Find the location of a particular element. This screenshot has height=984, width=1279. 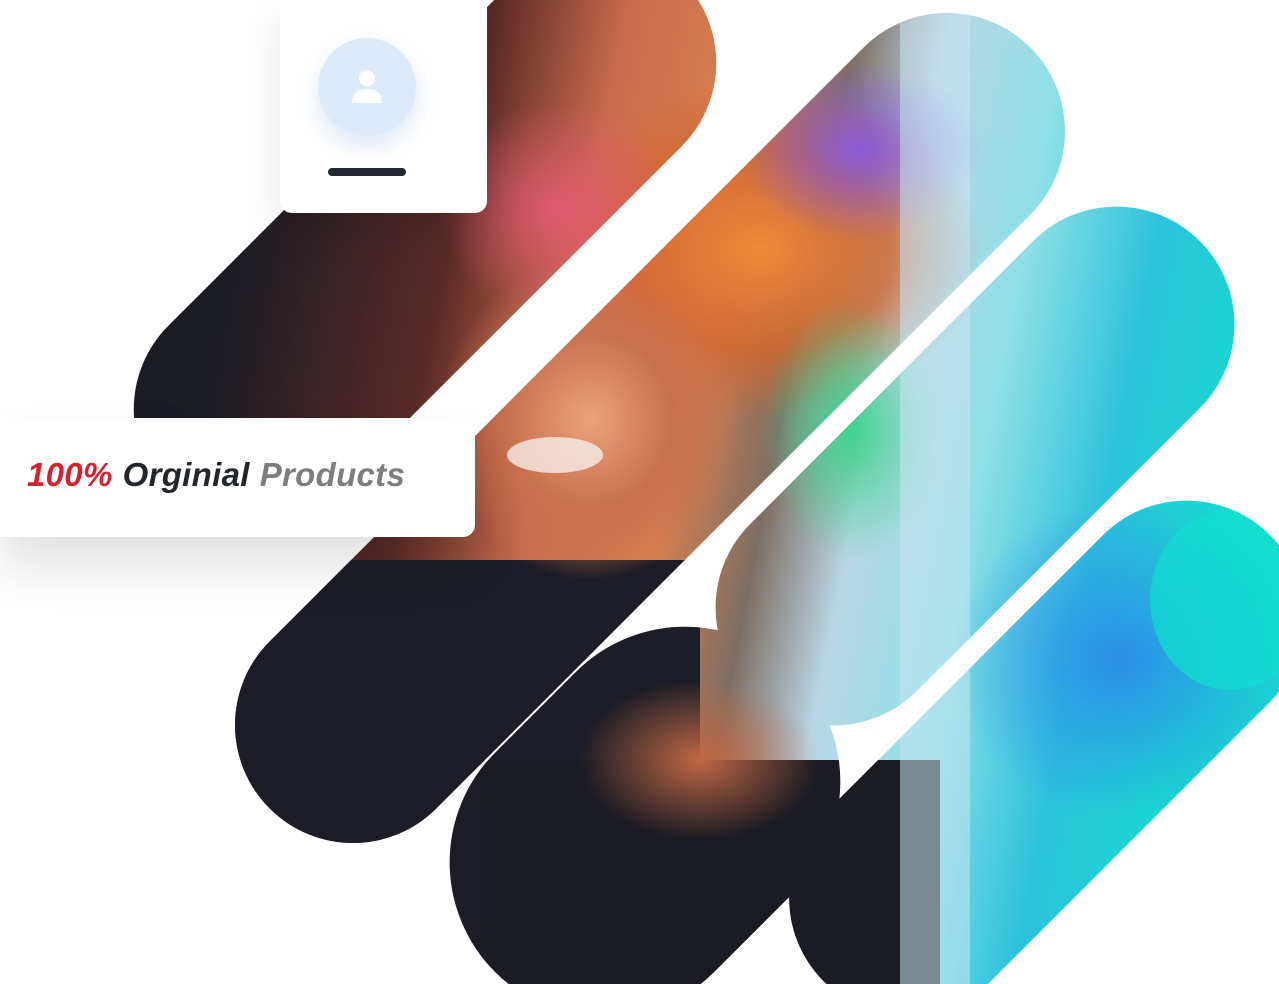

badge-percent: 100% is located at coordinates (70, 474).